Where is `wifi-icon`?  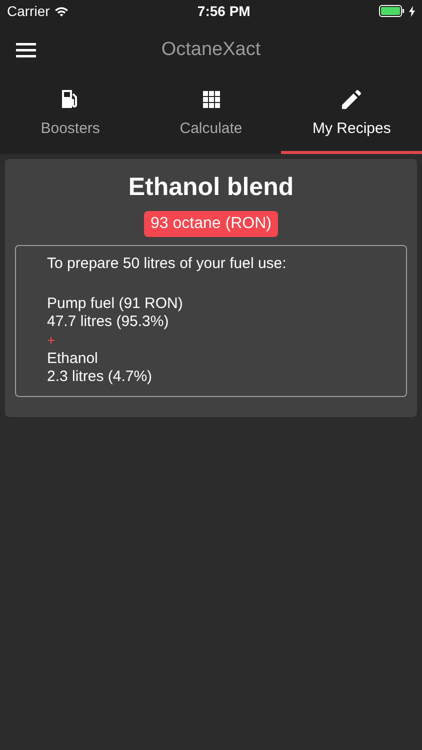 wifi-icon is located at coordinates (61, 11).